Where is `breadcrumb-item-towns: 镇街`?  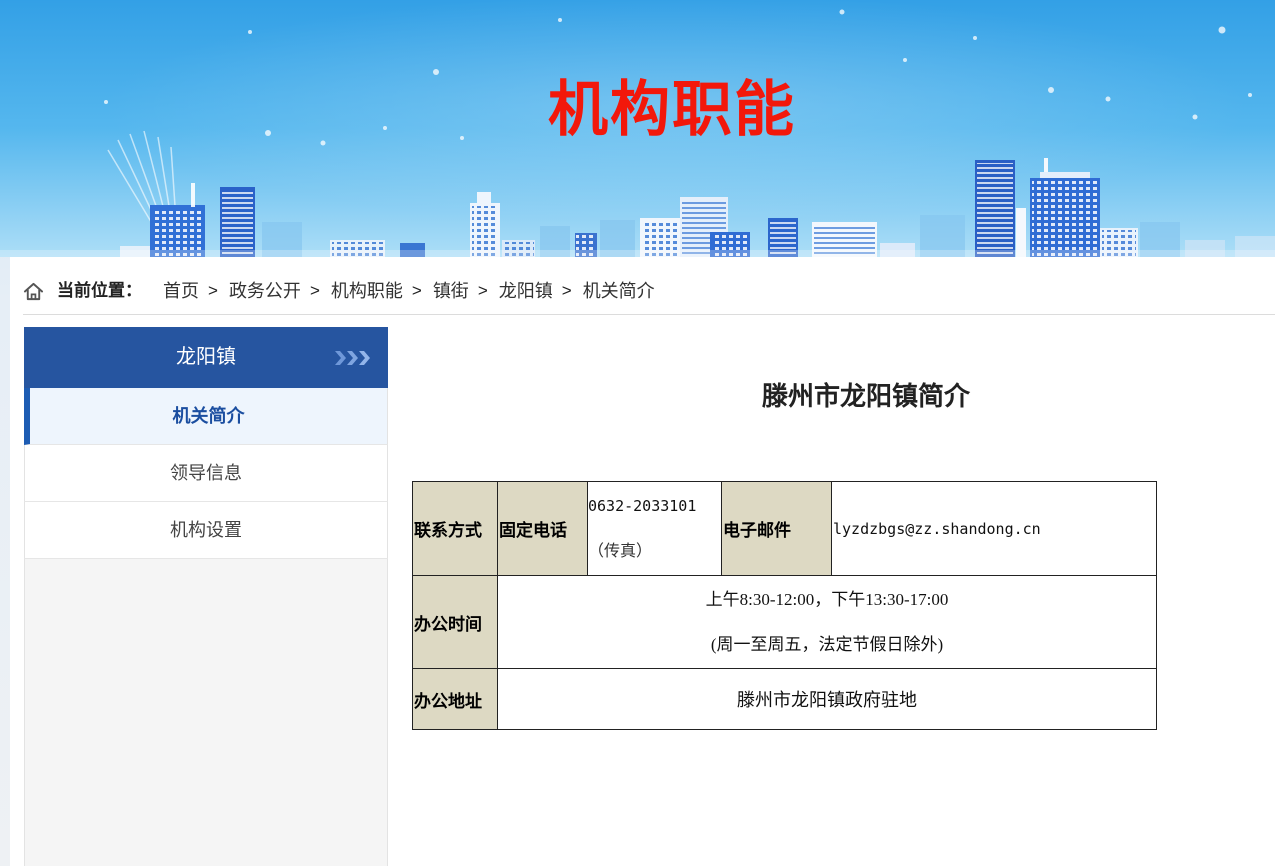
breadcrumb-item-towns: 镇街 is located at coordinates (451, 291).